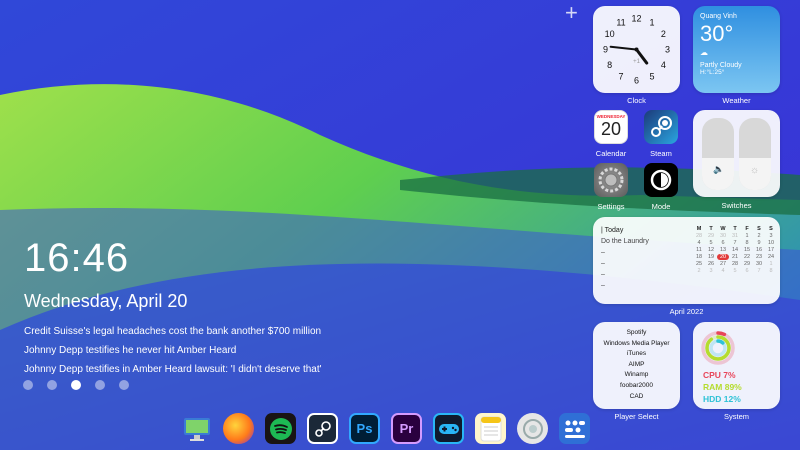 The width and height of the screenshot is (800, 450). What do you see at coordinates (636, 365) in the screenshot?
I see `player-option: AIMP` at bounding box center [636, 365].